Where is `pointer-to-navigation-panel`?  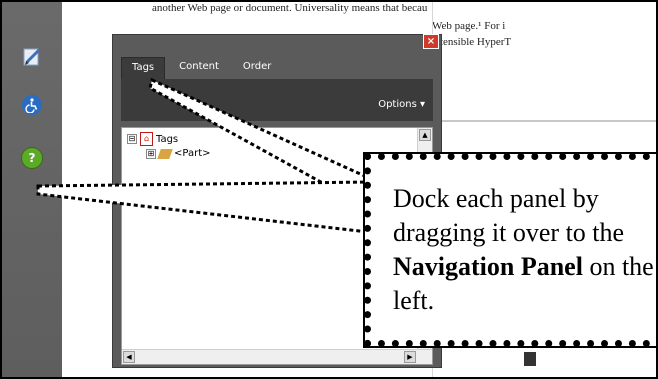 pointer-to-navigation-panel is located at coordinates (205, 207).